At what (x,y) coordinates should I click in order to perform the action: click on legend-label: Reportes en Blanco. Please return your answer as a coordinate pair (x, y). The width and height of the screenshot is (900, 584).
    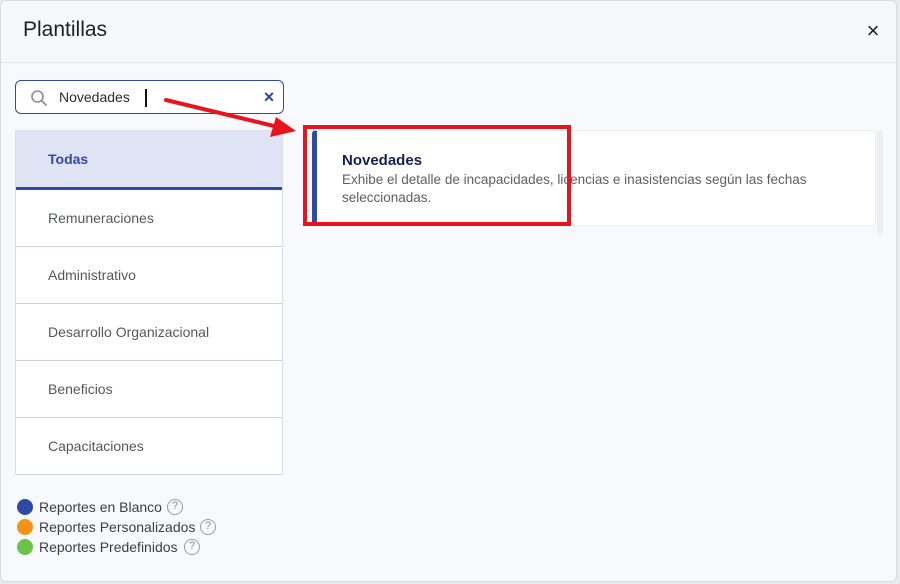
    Looking at the image, I should click on (100, 507).